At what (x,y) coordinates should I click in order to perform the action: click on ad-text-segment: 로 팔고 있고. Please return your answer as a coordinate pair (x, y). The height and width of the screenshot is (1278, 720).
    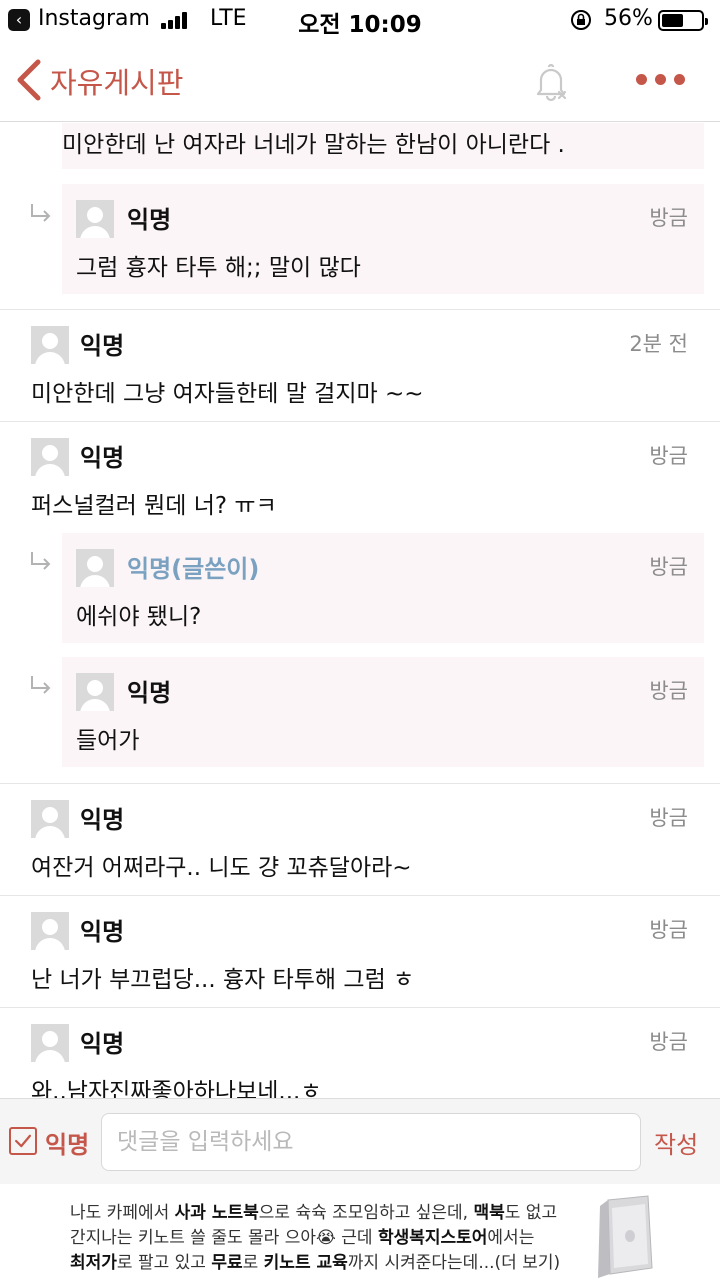
    Looking at the image, I should click on (164, 1263).